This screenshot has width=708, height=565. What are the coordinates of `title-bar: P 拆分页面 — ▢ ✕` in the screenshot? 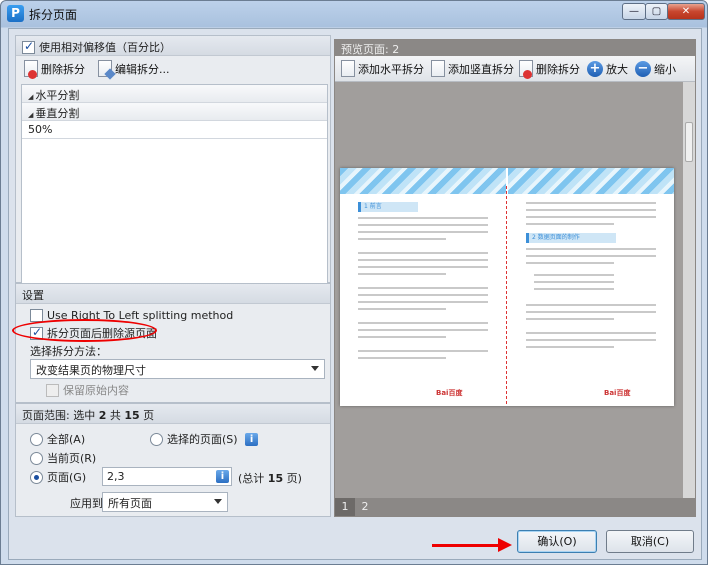 It's located at (354, 14).